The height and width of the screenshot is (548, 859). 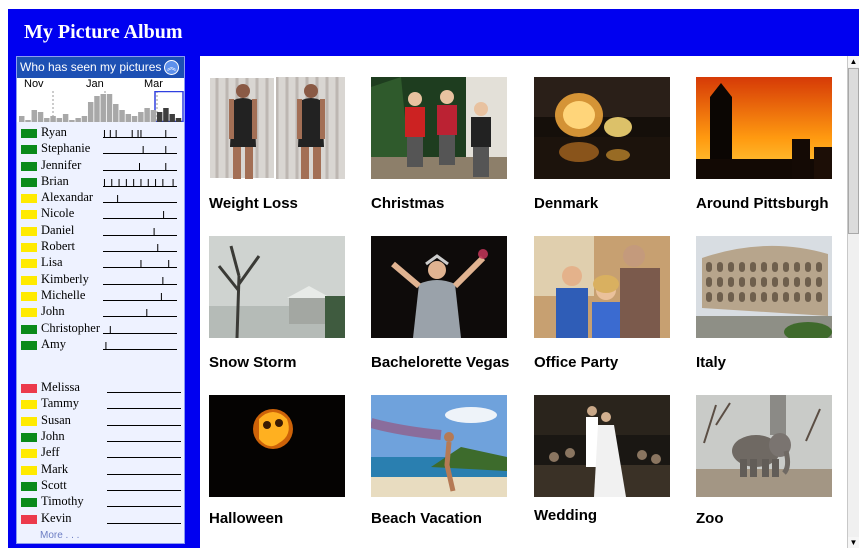 What do you see at coordinates (710, 518) in the screenshot?
I see `album-title: Zoo` at bounding box center [710, 518].